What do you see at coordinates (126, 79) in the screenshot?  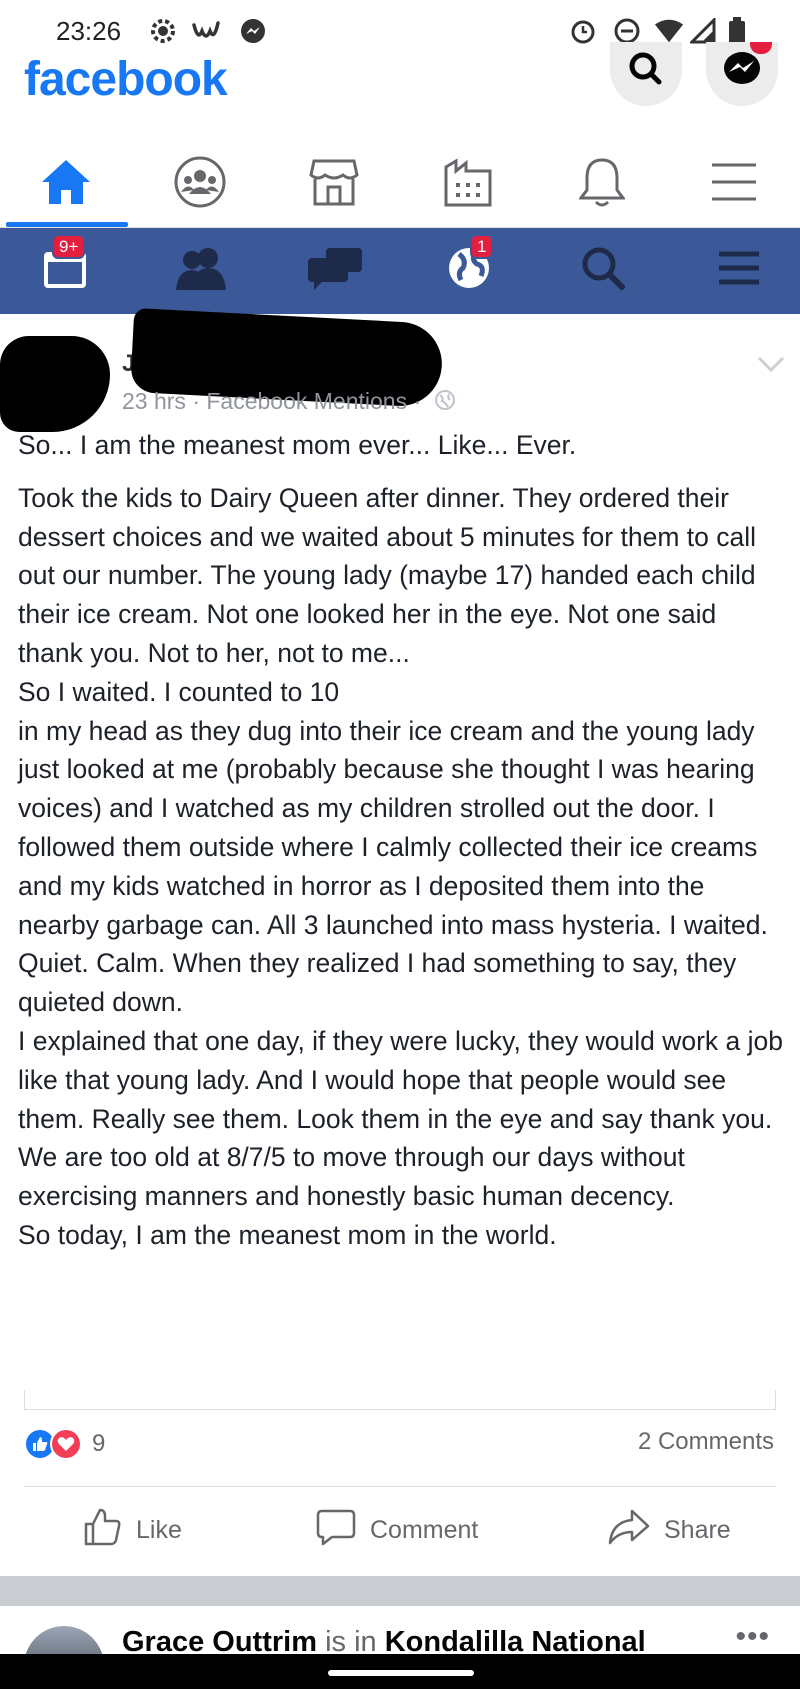 I see `facebook-logo: facebook` at bounding box center [126, 79].